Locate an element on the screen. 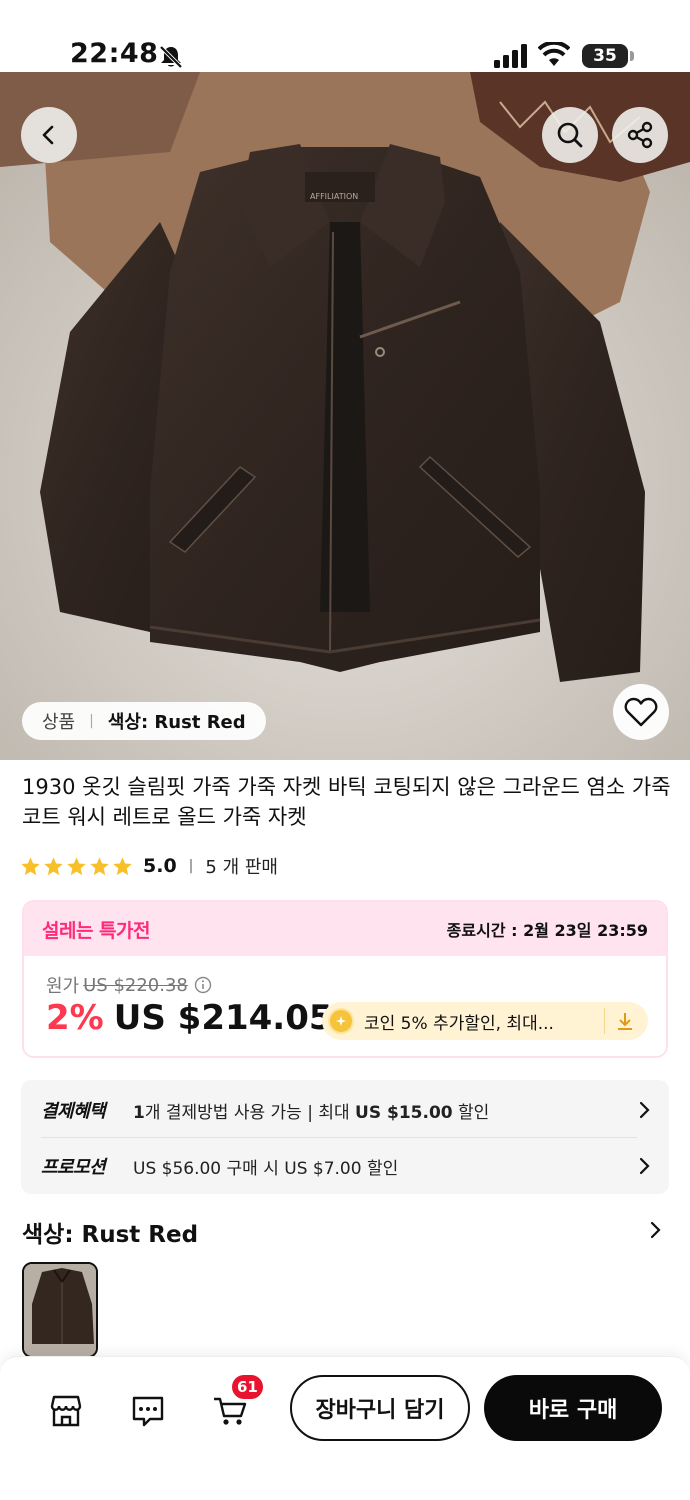  wishlist-button is located at coordinates (641, 712).